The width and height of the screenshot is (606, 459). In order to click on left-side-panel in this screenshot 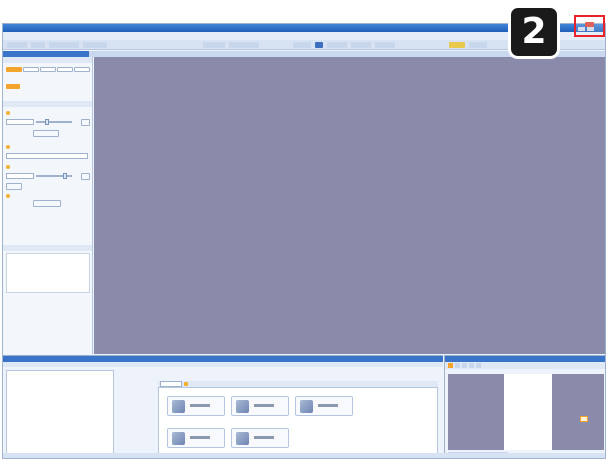, I will do `click(48, 205)`.